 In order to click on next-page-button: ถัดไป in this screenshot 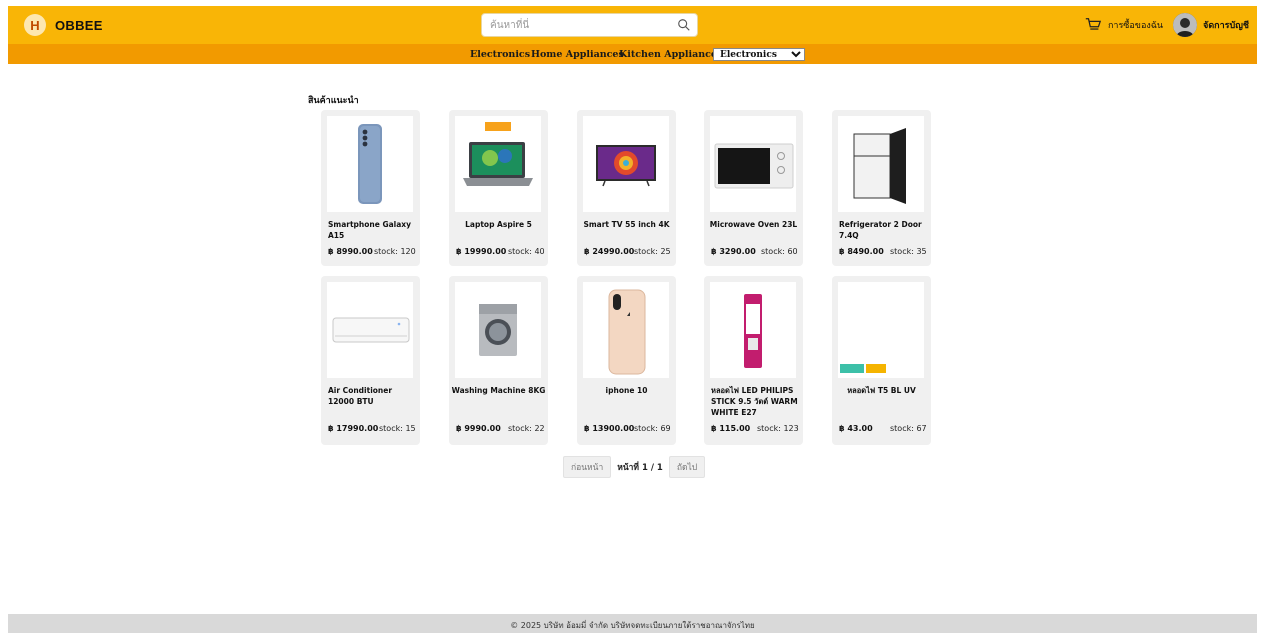, I will do `click(687, 467)`.